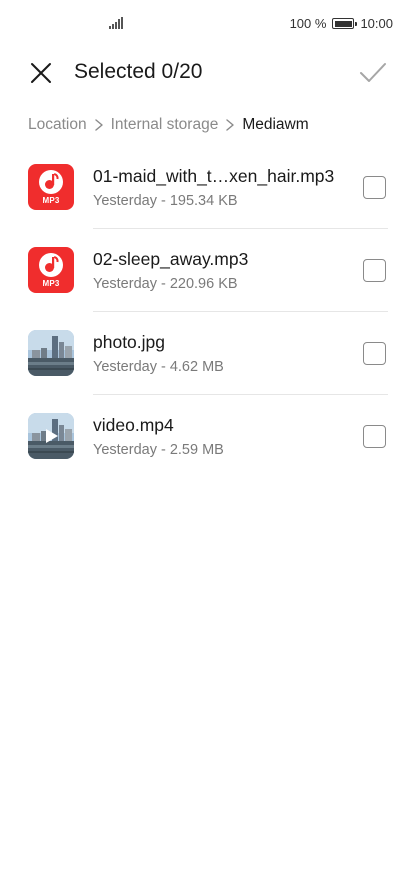 This screenshot has width=416, height=889. What do you see at coordinates (376, 23) in the screenshot?
I see `clock: 10:00` at bounding box center [376, 23].